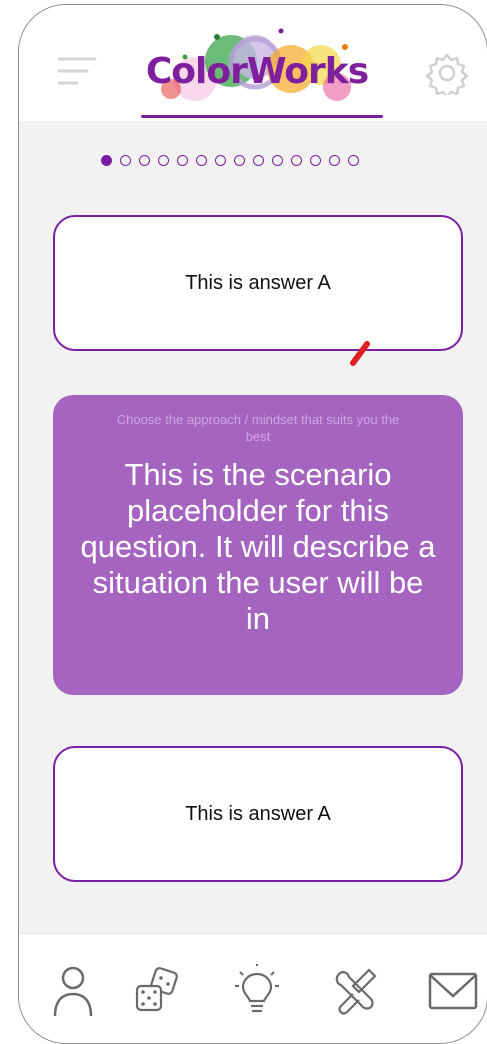  What do you see at coordinates (73, 991) in the screenshot?
I see `profile-icon` at bounding box center [73, 991].